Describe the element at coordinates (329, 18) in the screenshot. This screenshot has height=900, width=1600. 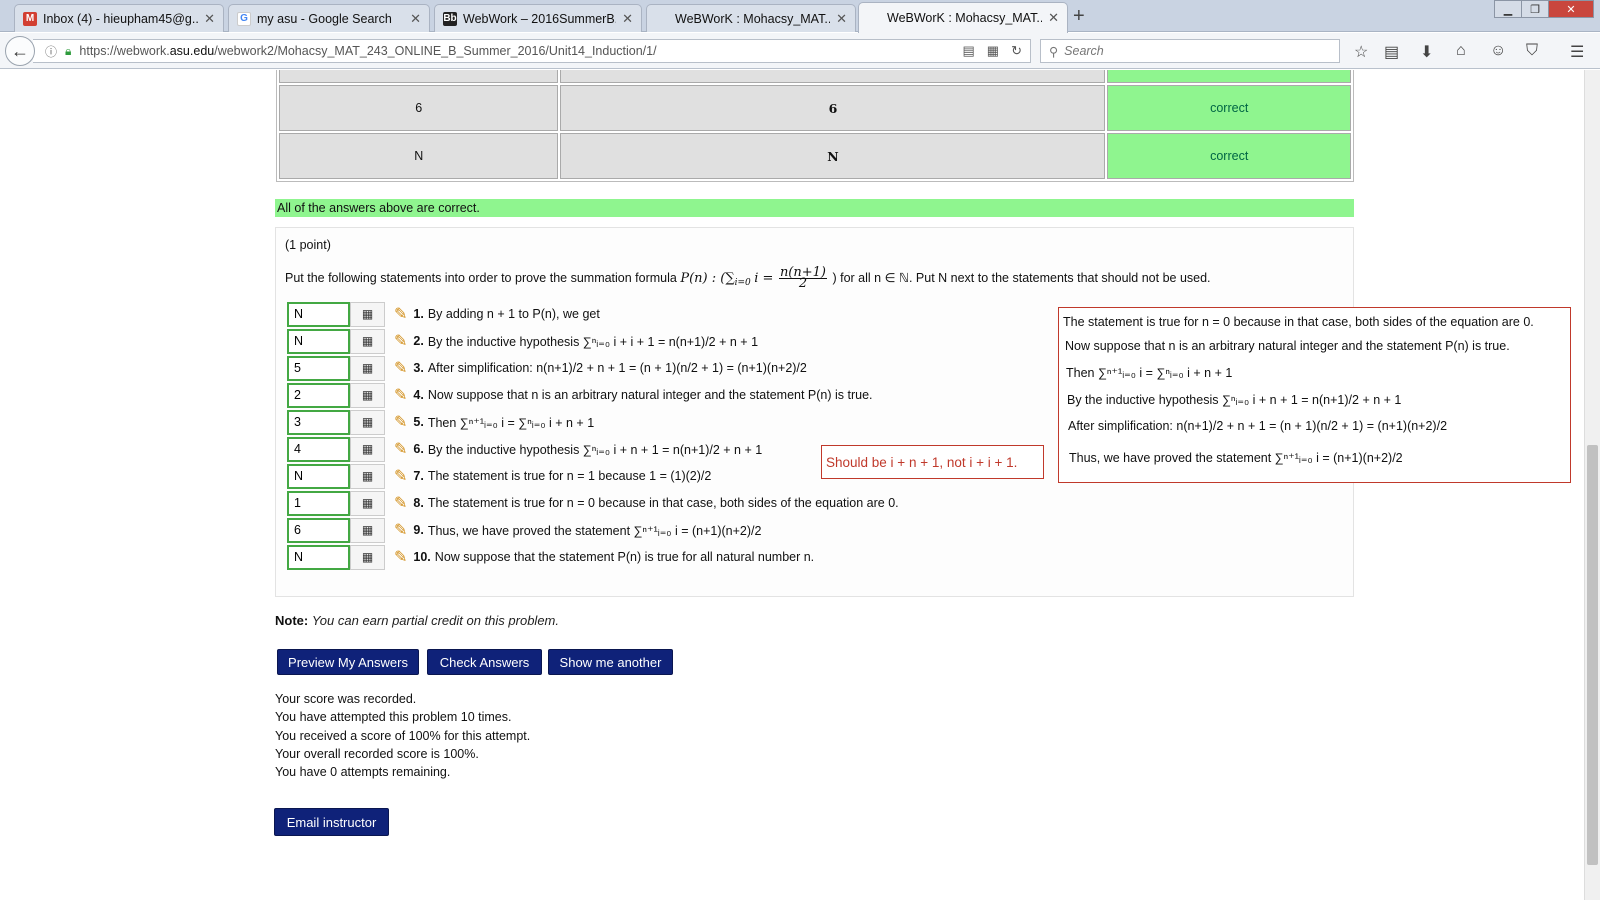
I see `browser-tab-google: G my asu - Google Search ✕` at that location.